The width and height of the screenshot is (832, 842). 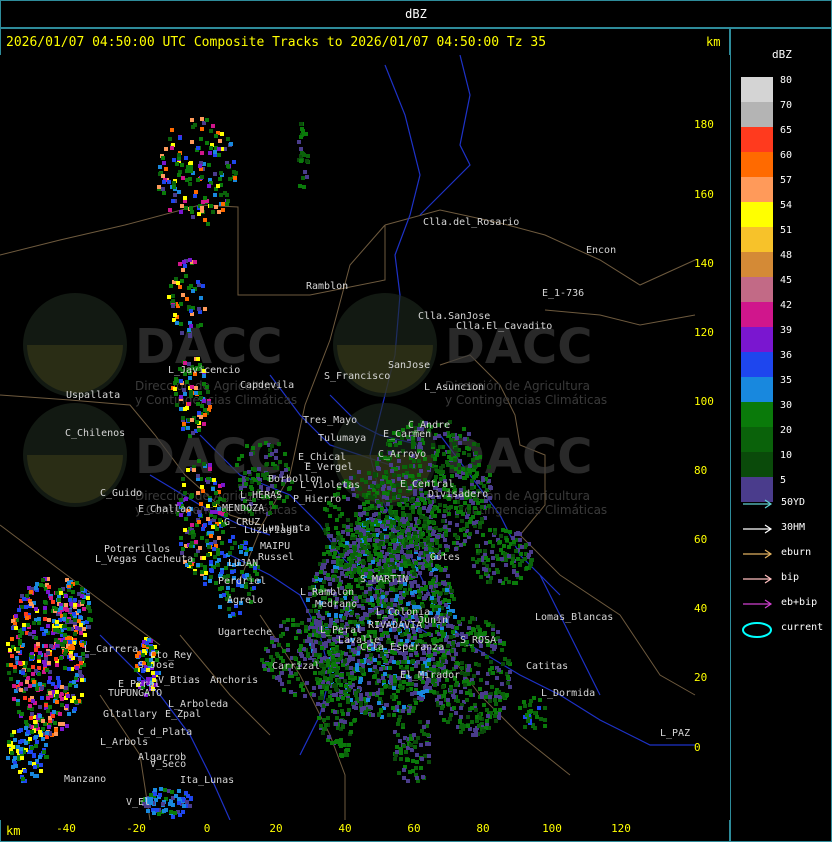 I want to click on window-title: dBZ, so click(x=416, y=14).